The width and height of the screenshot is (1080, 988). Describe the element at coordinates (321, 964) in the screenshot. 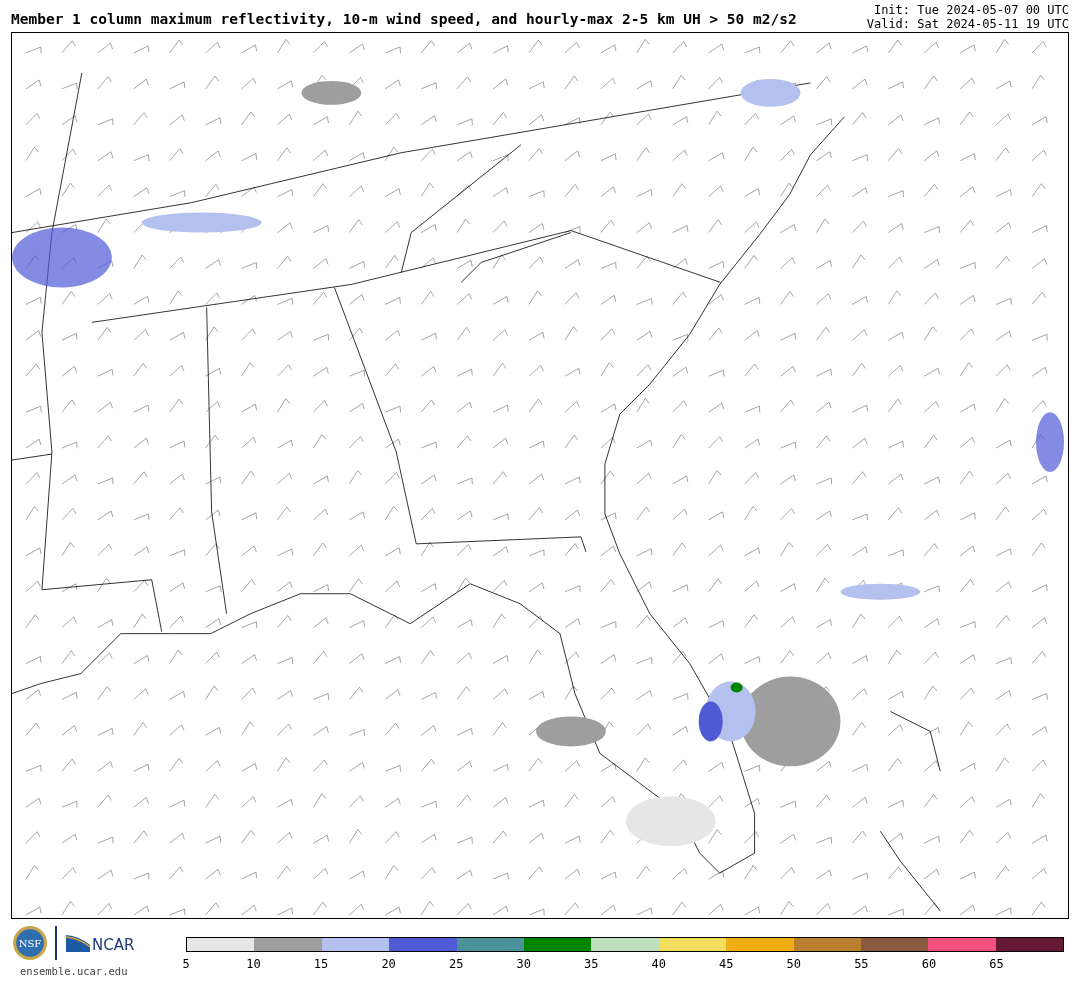

I see `tick-label: 15` at that location.